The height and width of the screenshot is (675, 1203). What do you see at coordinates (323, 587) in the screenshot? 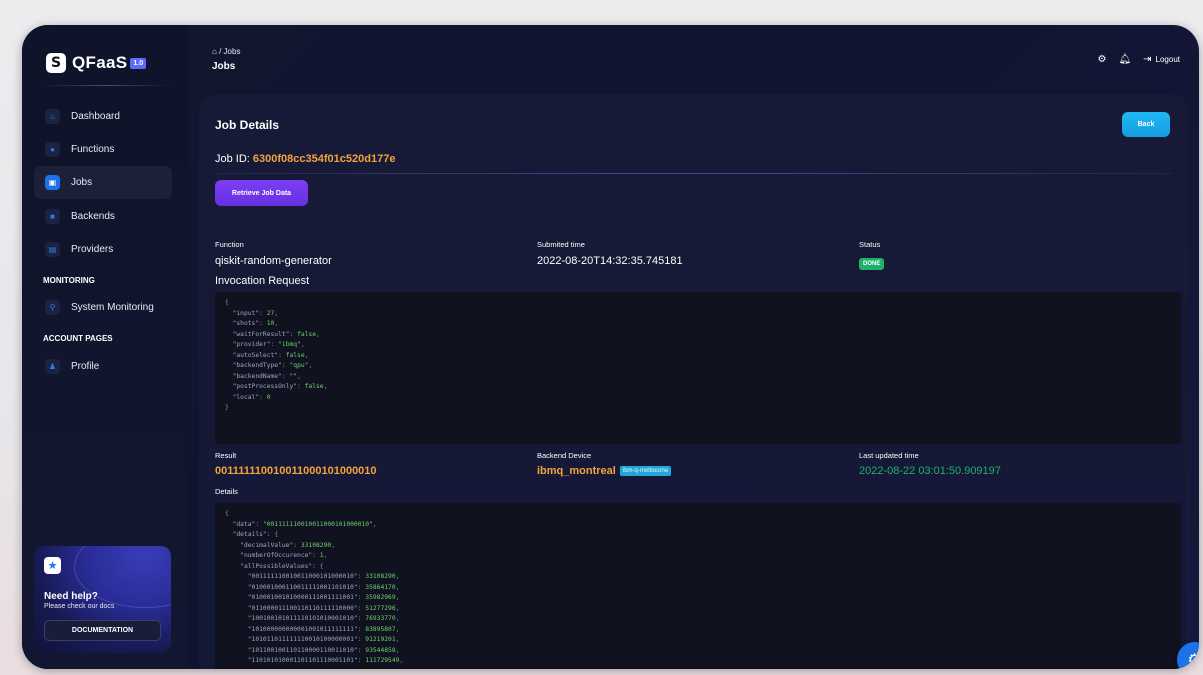
I see `code-line: "010001000110011111001101010": 35864170,` at bounding box center [323, 587].